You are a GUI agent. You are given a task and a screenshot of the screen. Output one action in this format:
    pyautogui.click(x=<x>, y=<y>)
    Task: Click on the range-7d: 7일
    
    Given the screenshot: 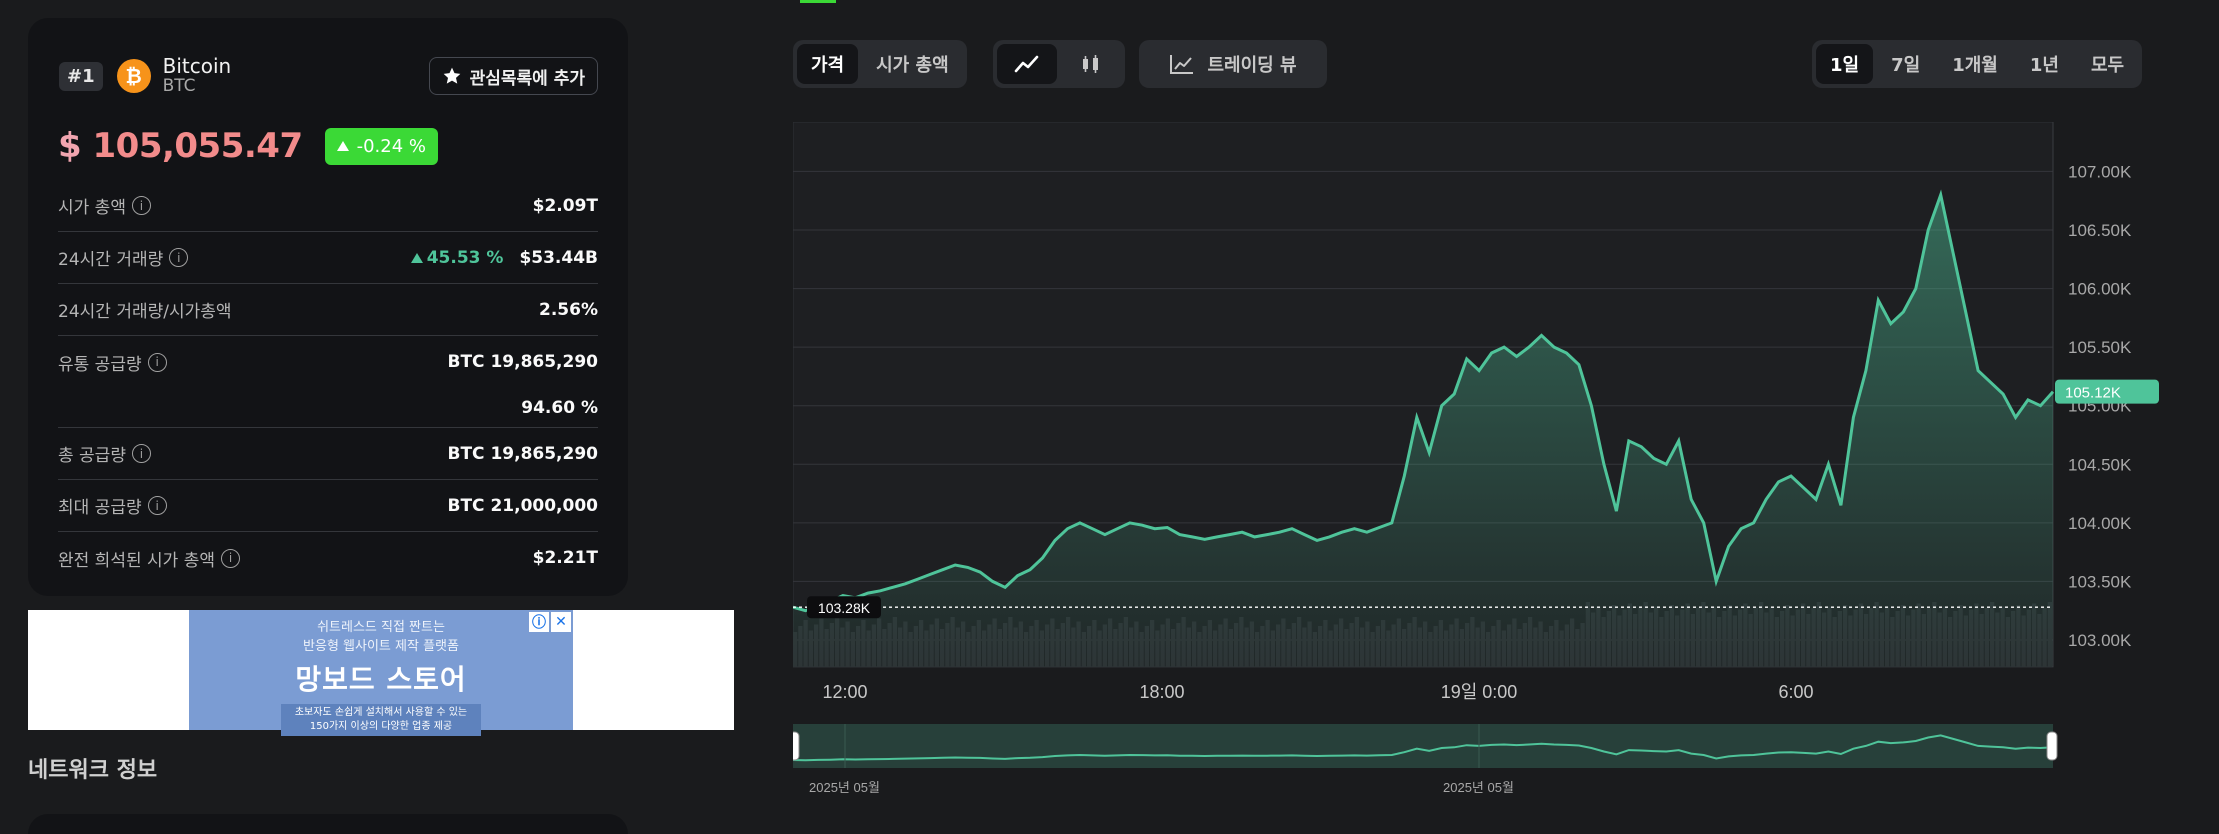 What is the action you would take?
    pyautogui.click(x=1905, y=64)
    